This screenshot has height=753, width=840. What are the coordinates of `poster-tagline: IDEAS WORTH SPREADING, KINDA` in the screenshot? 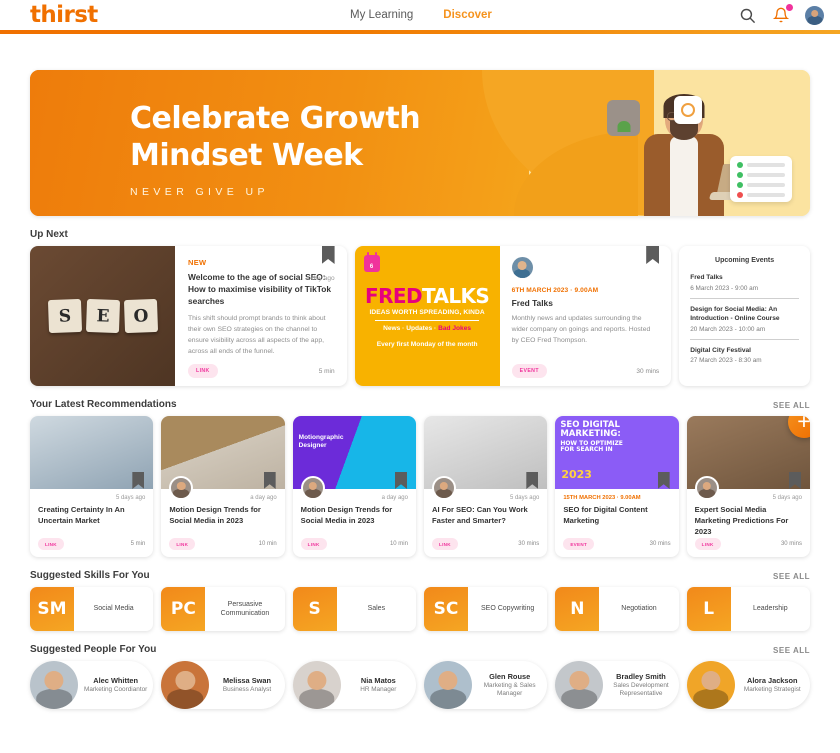 It's located at (427, 312).